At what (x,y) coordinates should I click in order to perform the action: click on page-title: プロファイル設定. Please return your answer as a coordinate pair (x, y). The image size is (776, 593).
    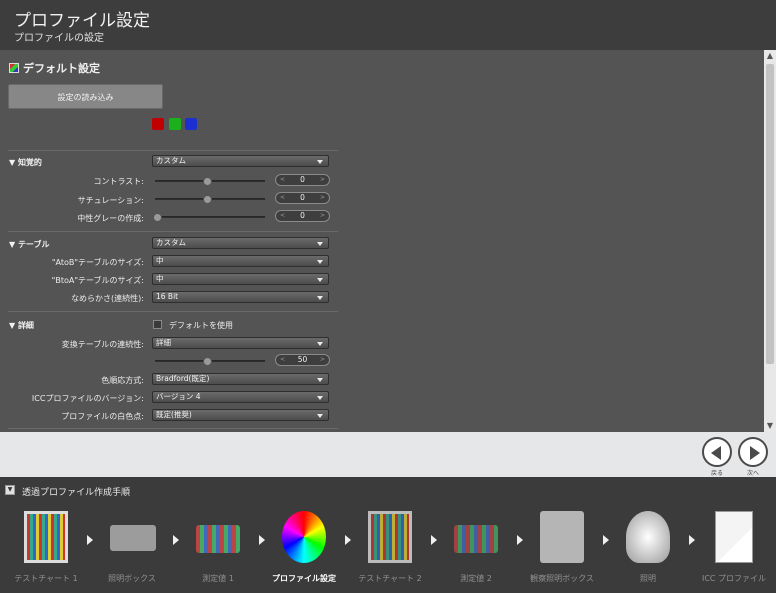
    Looking at the image, I should click on (82, 21).